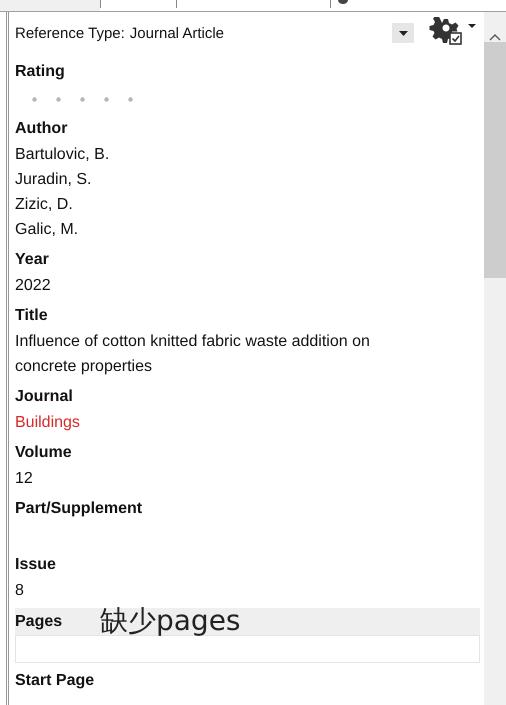 The width and height of the screenshot is (506, 705). I want to click on annotation-text: 缺少pages, so click(170, 621).